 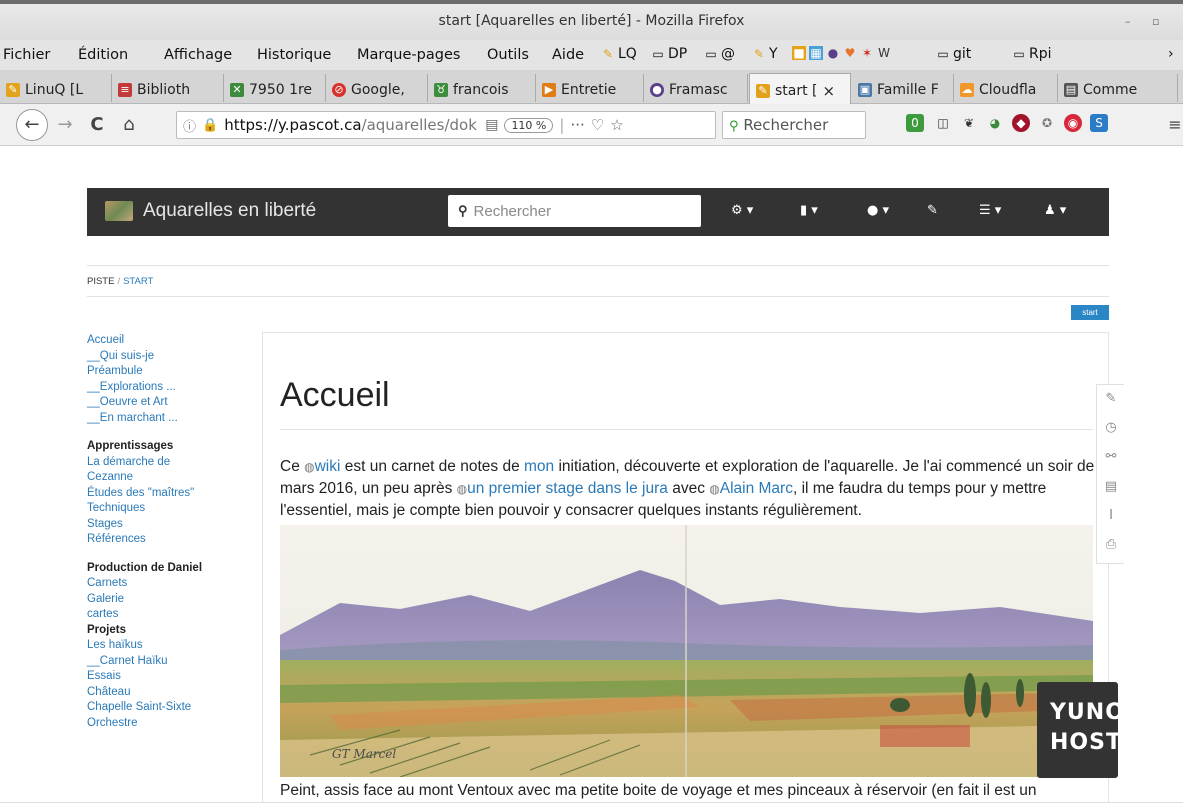 What do you see at coordinates (408, 55) in the screenshot?
I see `menu-marque-pages: Marque-pages` at bounding box center [408, 55].